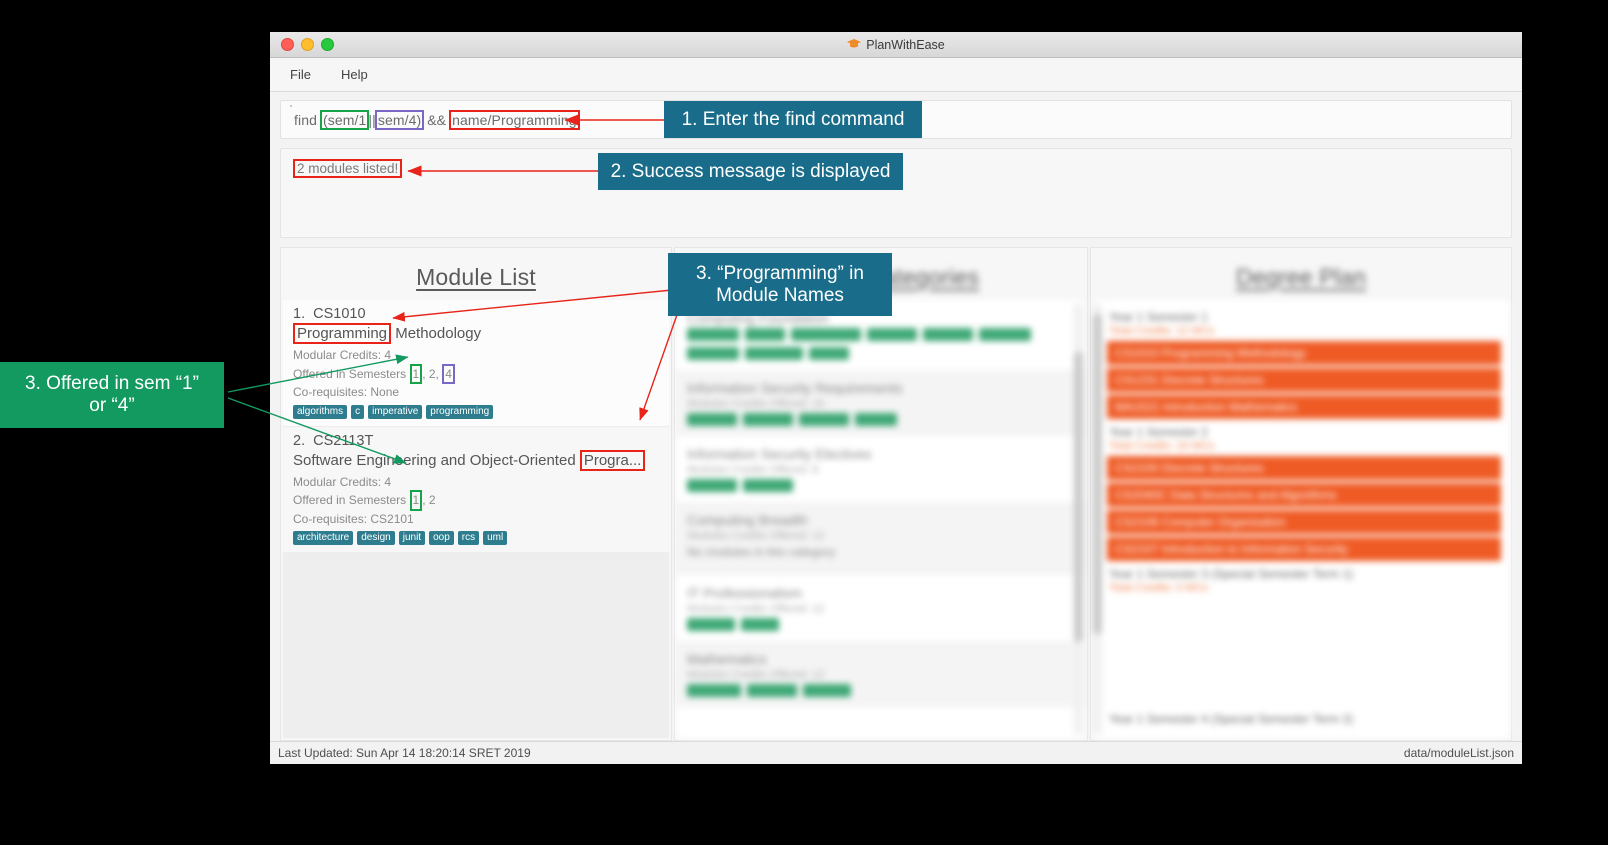 This screenshot has height=845, width=1608. Describe the element at coordinates (1301, 277) in the screenshot. I see `degree-plan-title: Degree Plan` at that location.